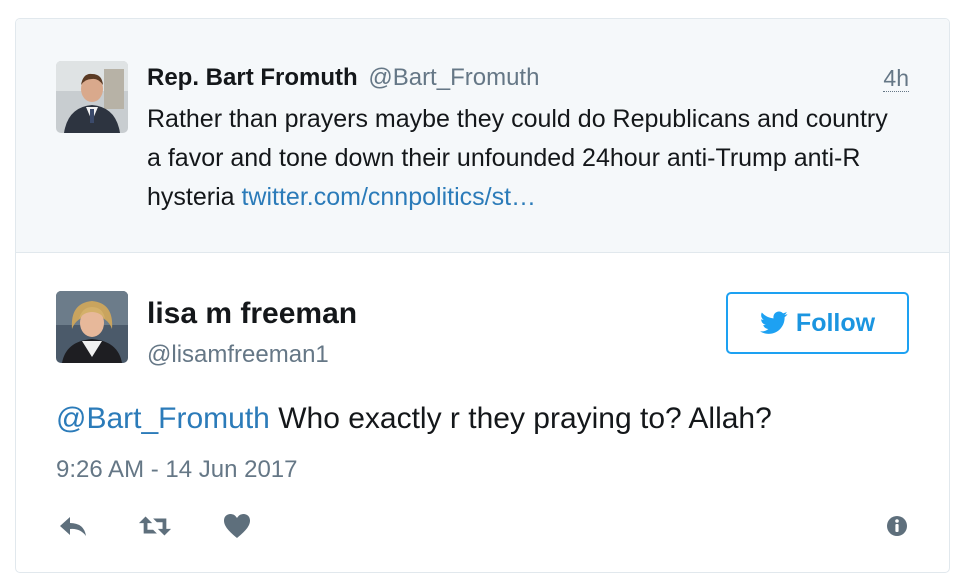 This screenshot has height=586, width=967. What do you see at coordinates (73, 526) in the screenshot?
I see `reply-icon` at bounding box center [73, 526].